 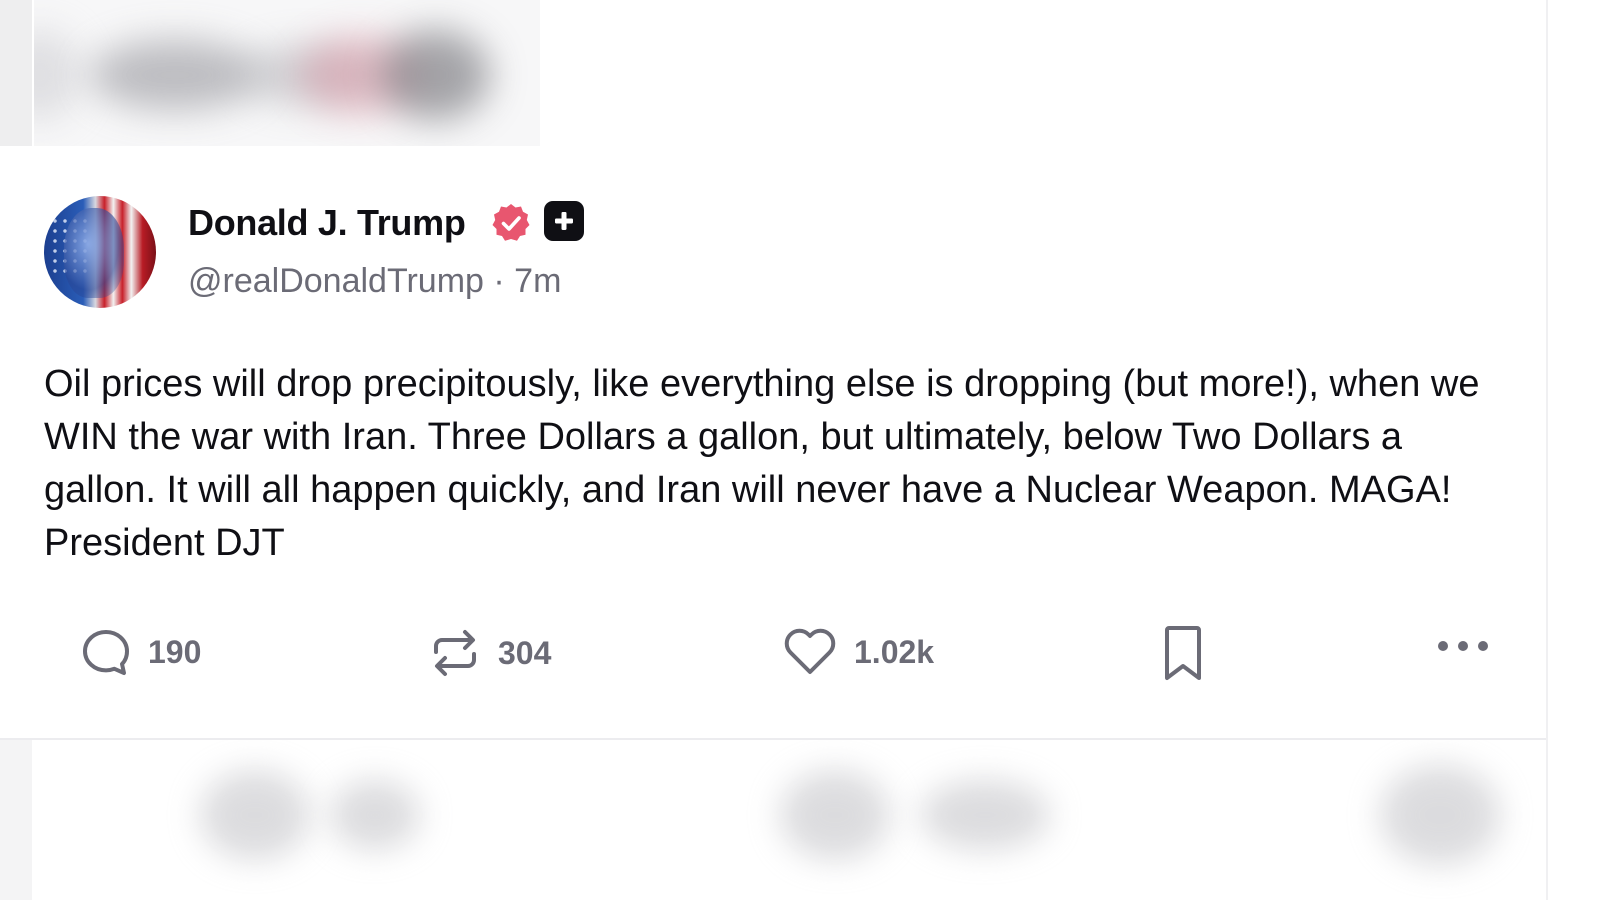 What do you see at coordinates (106, 652) in the screenshot?
I see `comment-icon` at bounding box center [106, 652].